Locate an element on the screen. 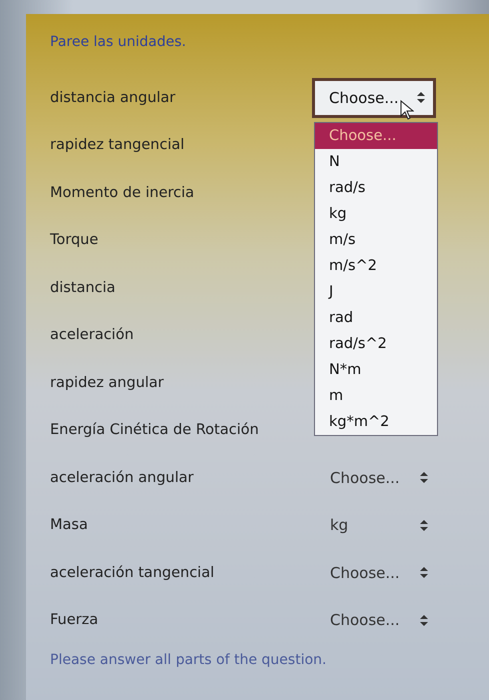 Image resolution: width=489 pixels, height=700 pixels. term-label: distancia angular is located at coordinates (113, 98).